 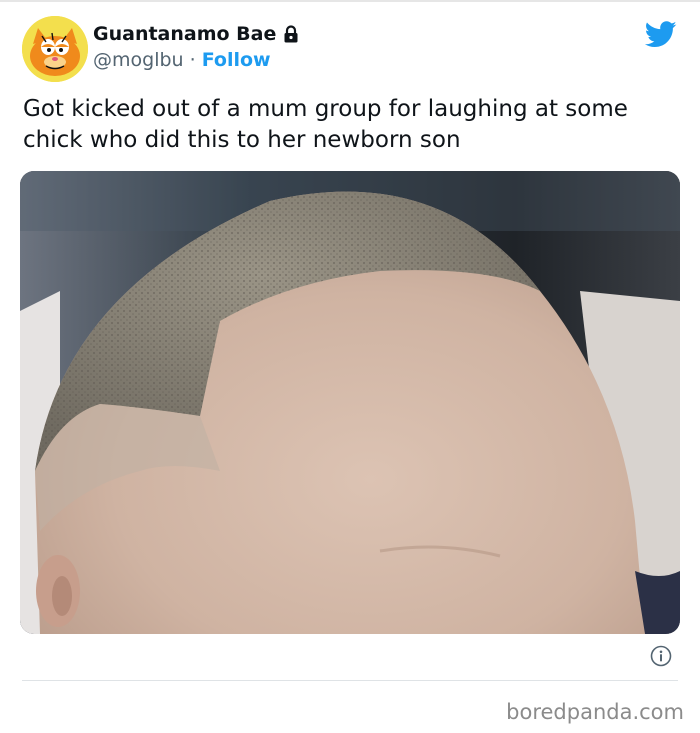 I want to click on twitter-bird-icon, so click(x=661, y=34).